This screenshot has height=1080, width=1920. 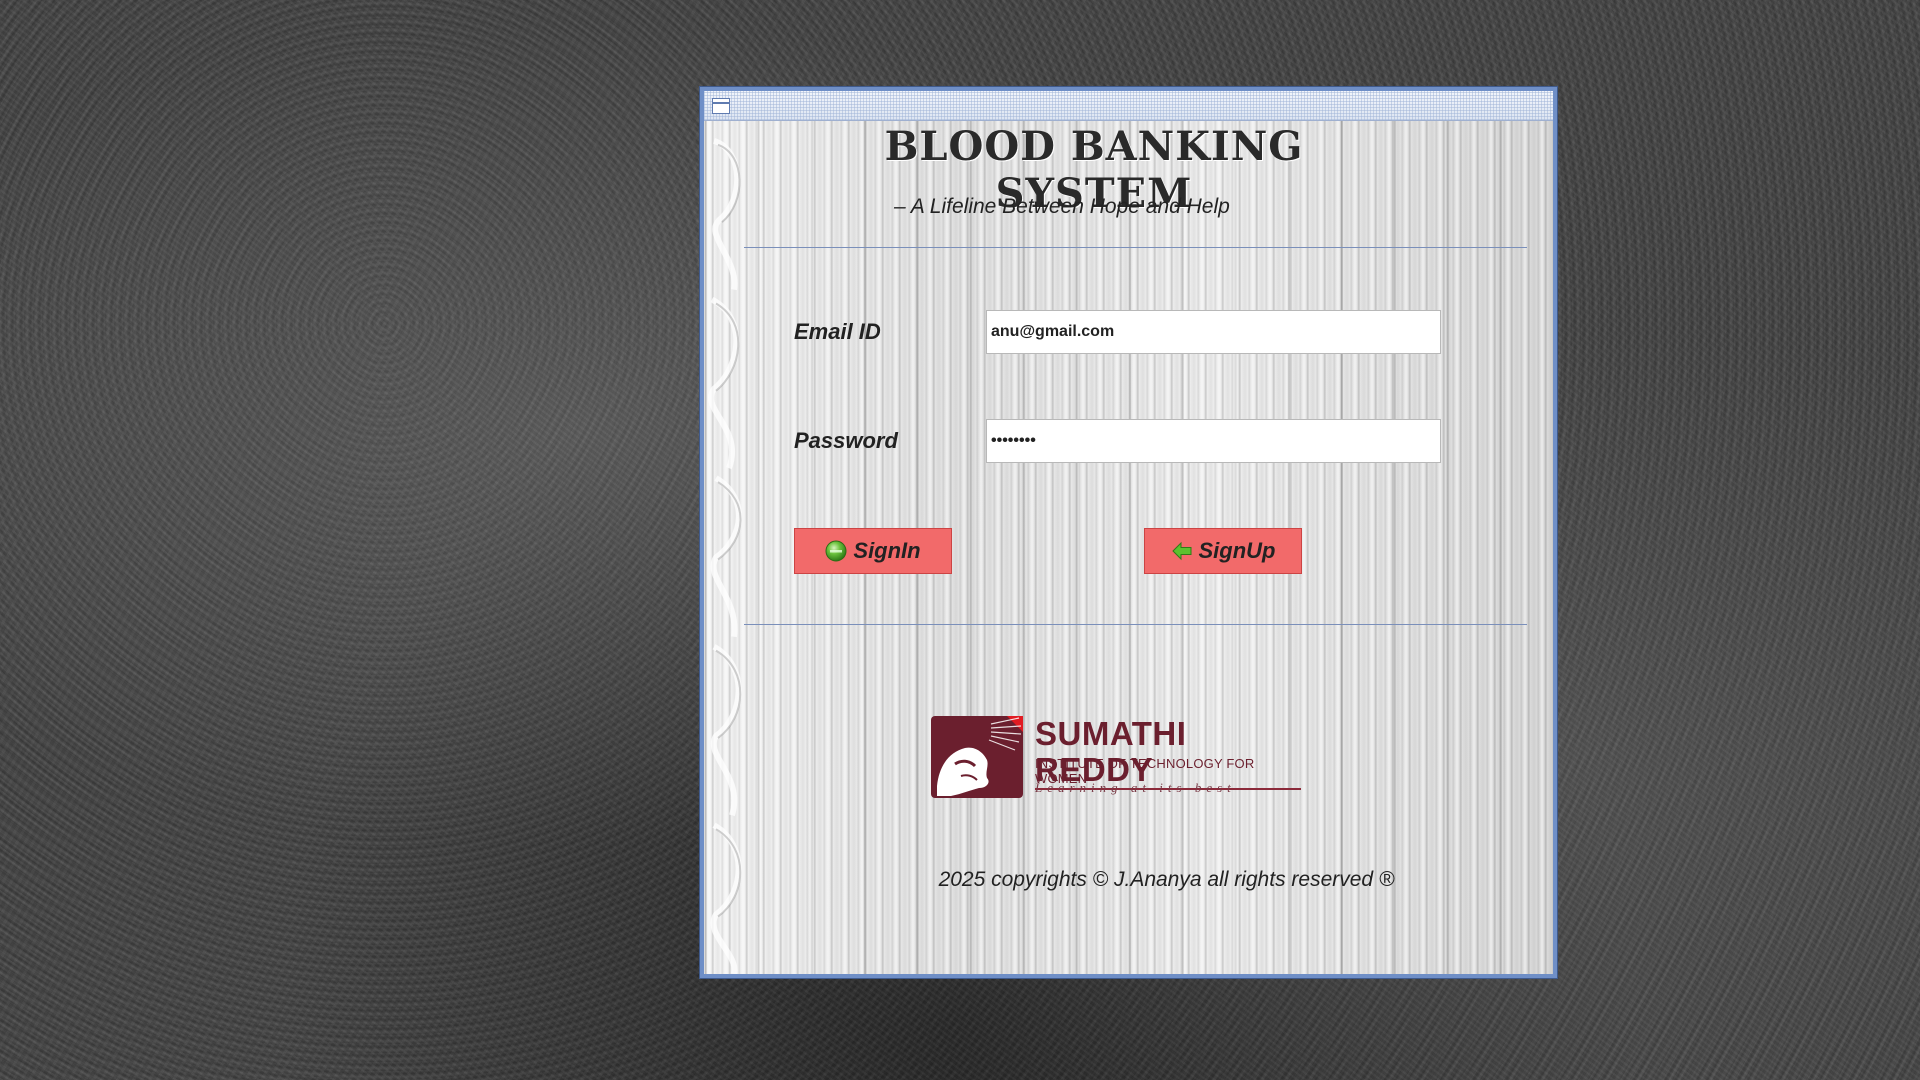 I want to click on green-arrow-left-icon, so click(x=1181, y=551).